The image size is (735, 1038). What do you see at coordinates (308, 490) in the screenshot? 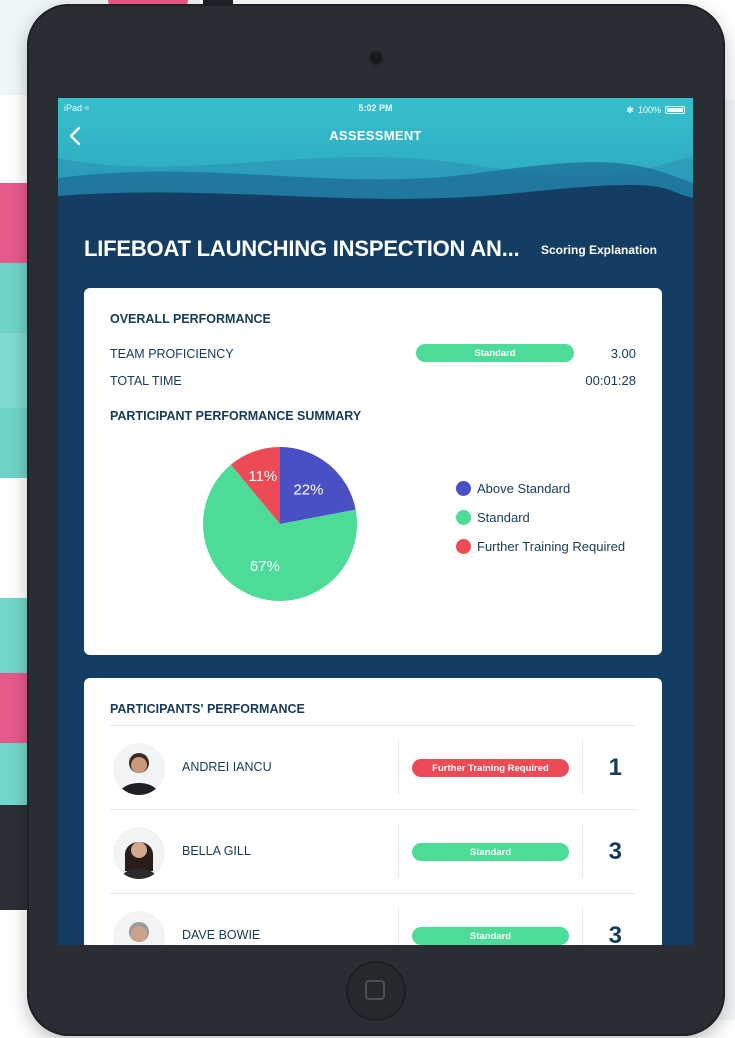
I see `pie-slice-label: 22%` at bounding box center [308, 490].